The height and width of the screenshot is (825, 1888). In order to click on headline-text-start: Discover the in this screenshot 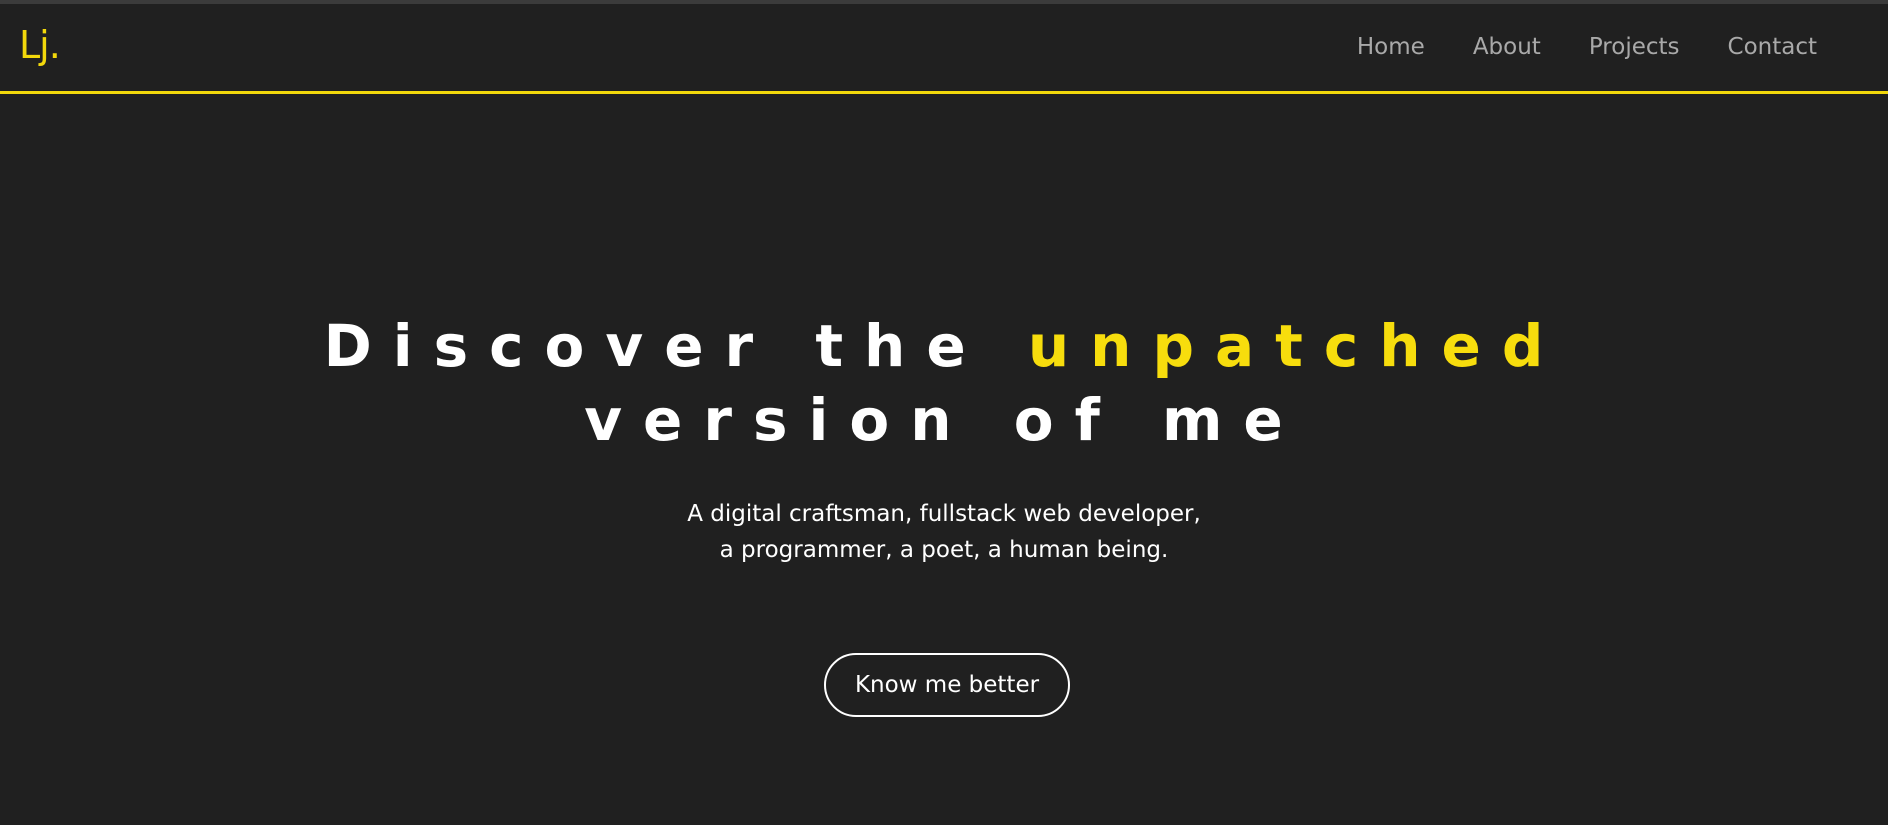, I will do `click(675, 346)`.